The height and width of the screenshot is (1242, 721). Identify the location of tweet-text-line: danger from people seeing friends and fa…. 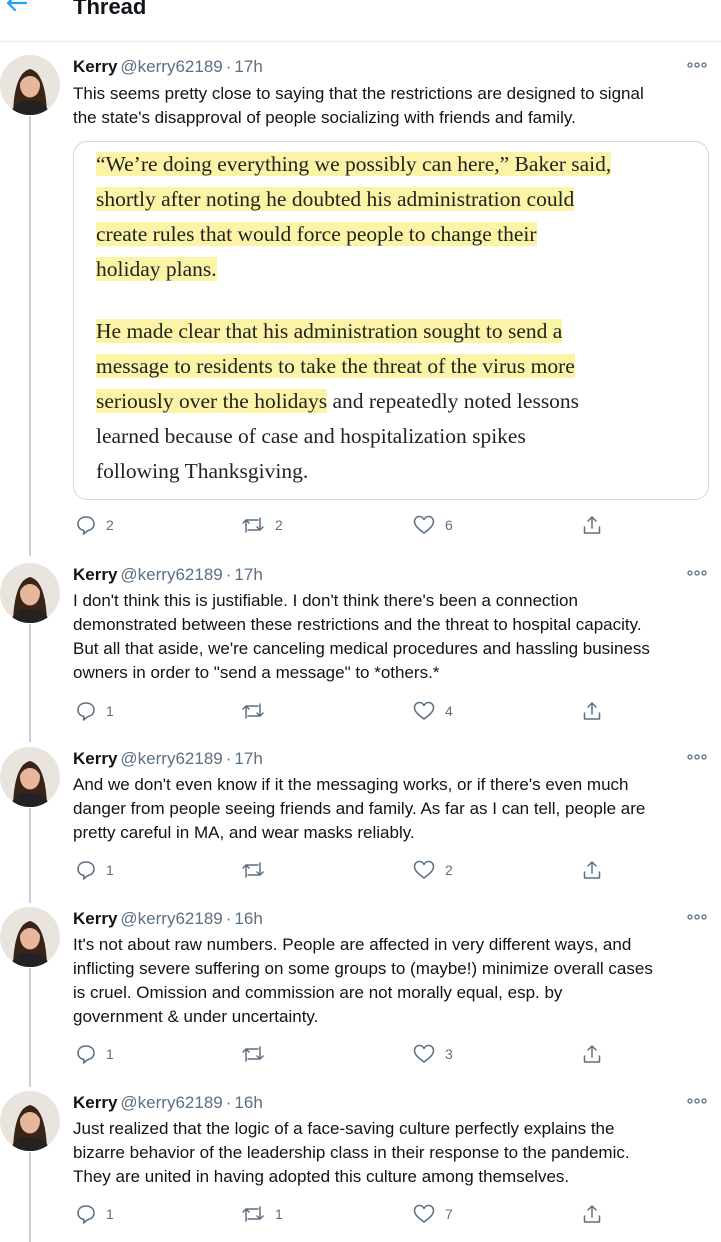
(359, 808).